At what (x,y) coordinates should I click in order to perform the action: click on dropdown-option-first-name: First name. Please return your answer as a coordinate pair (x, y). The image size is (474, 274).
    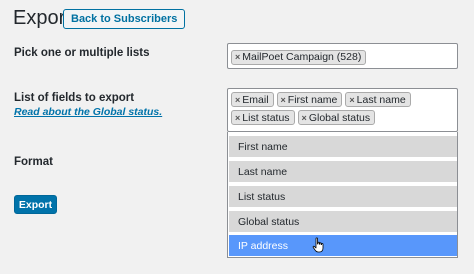
    Looking at the image, I should click on (343, 146).